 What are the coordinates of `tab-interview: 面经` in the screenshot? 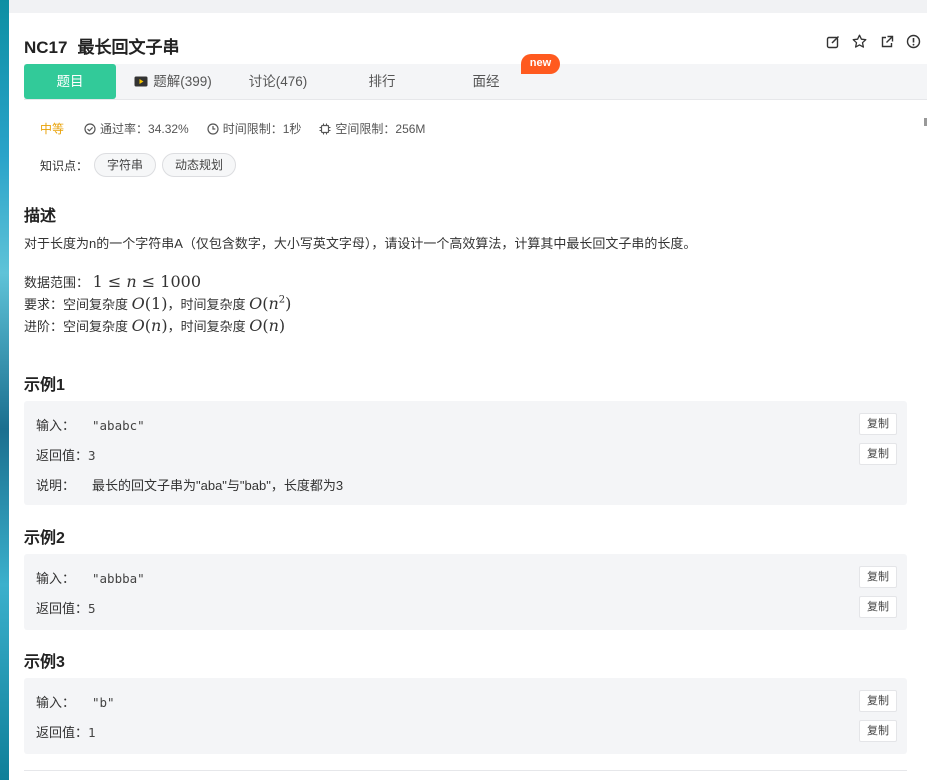 It's located at (486, 81).